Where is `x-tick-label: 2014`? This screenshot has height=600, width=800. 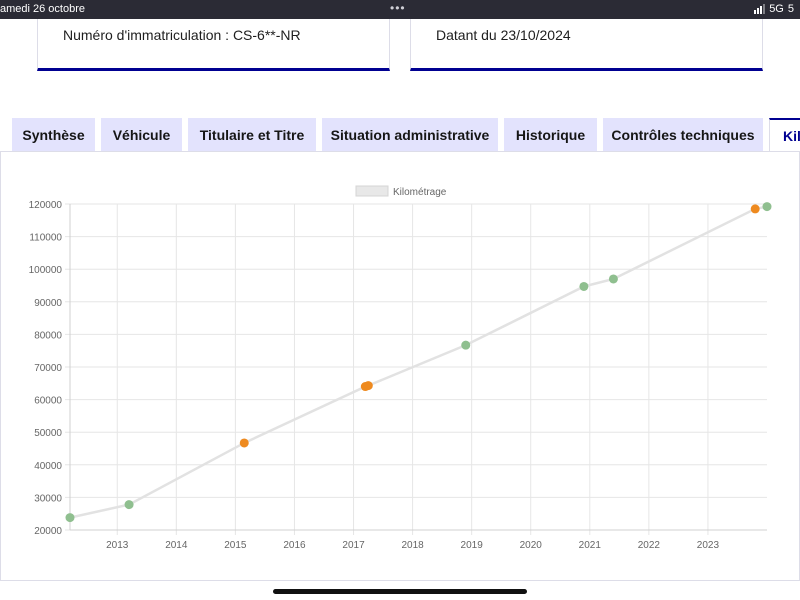
x-tick-label: 2014 is located at coordinates (176, 545).